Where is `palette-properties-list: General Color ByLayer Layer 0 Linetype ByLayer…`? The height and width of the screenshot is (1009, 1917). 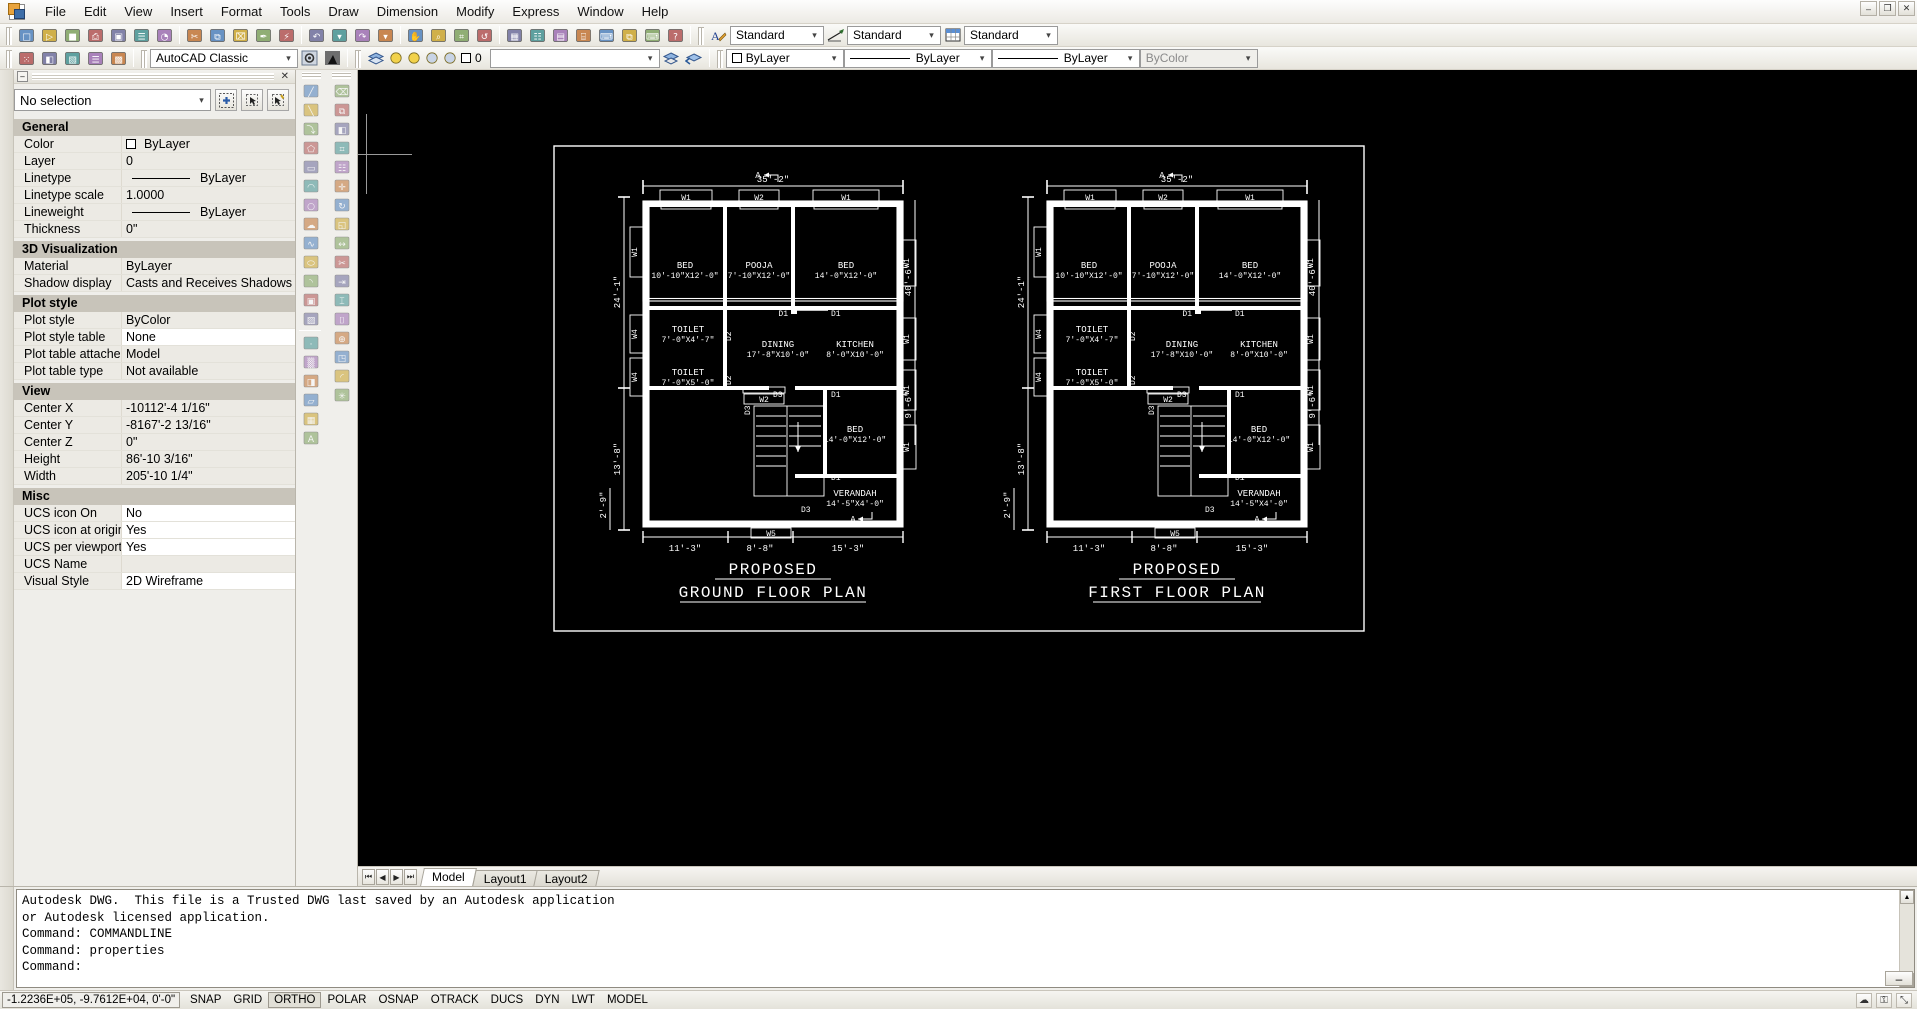 palette-properties-list: General Color ByLayer Layer 0 Linetype ByLayer… is located at coordinates (147, 501).